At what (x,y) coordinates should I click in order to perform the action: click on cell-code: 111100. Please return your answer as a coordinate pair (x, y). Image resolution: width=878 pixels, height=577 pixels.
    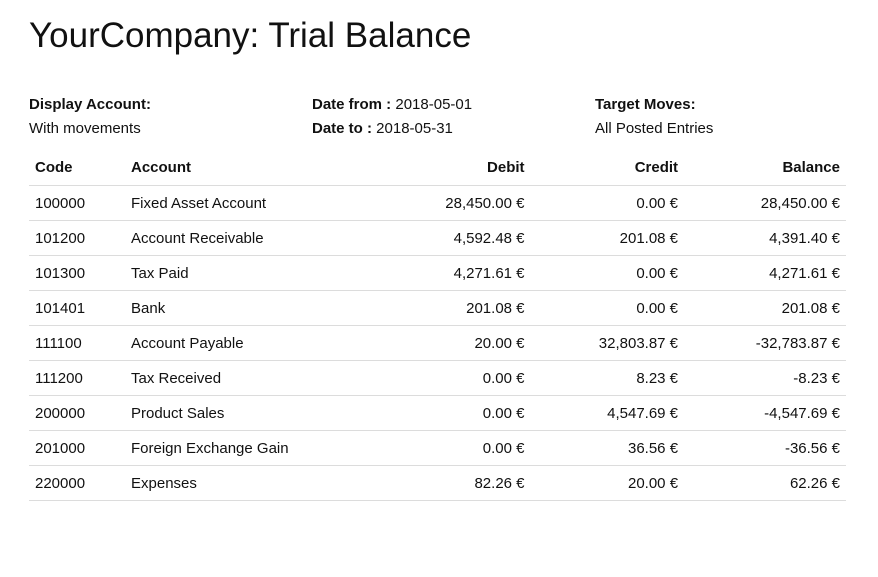
    Looking at the image, I should click on (77, 343).